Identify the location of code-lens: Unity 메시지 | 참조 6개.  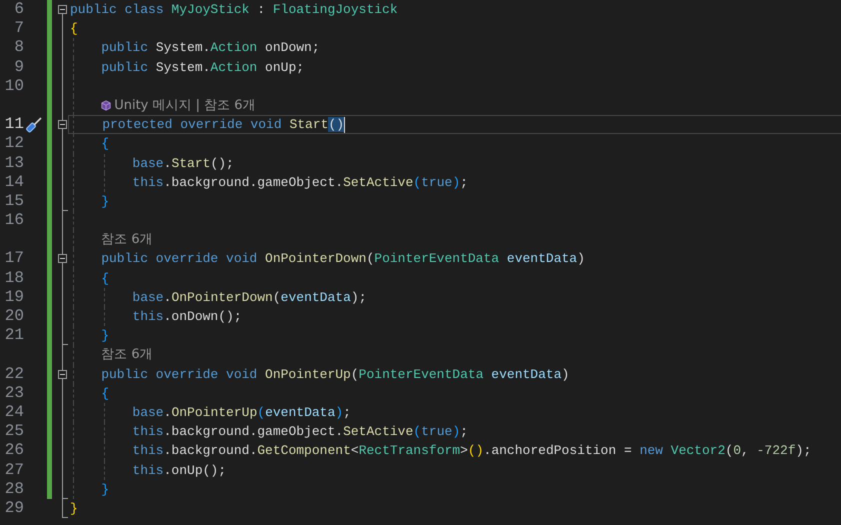
(185, 106).